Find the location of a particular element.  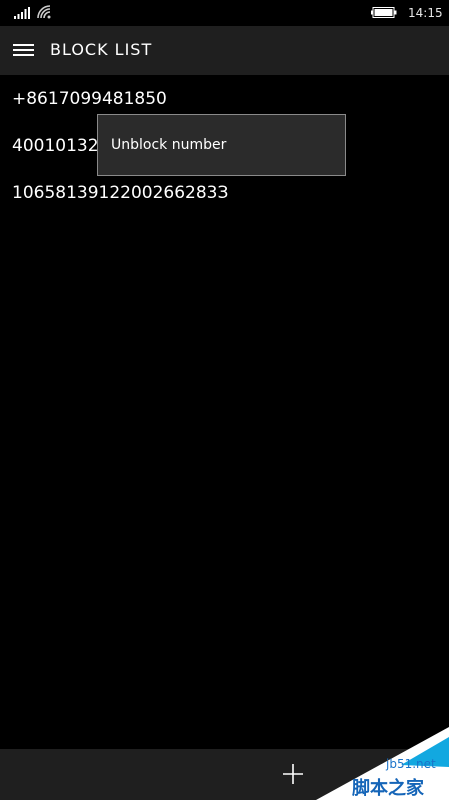

watermark-text: 脚本之家 is located at coordinates (388, 788).